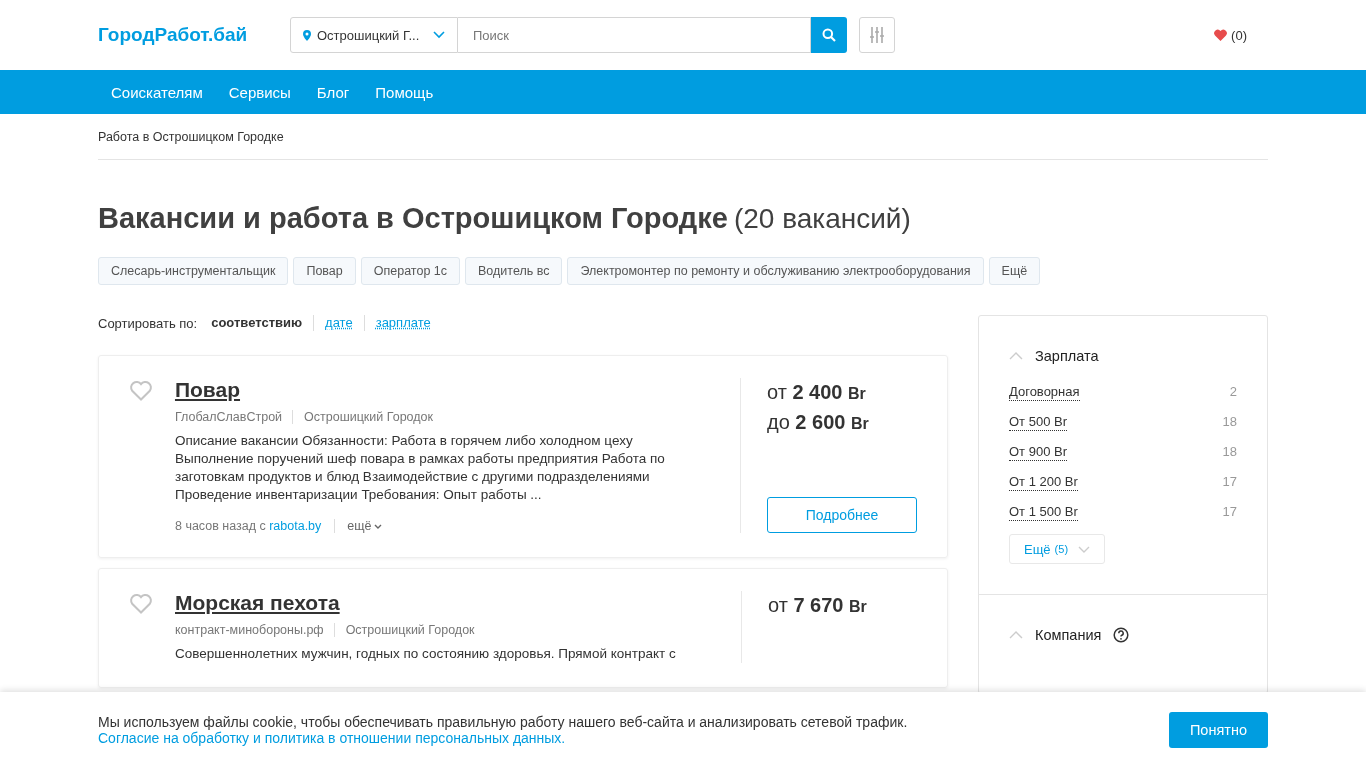  What do you see at coordinates (818, 605) in the screenshot?
I see `salary: от 7 670 Br` at bounding box center [818, 605].